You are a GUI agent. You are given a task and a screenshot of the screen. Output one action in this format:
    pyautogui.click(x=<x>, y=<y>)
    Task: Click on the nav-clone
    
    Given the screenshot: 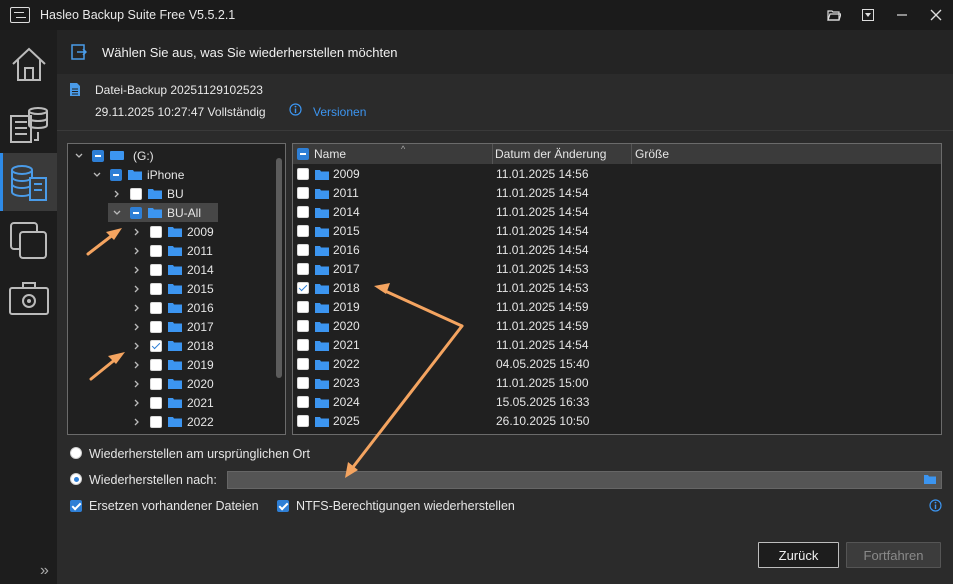 What is the action you would take?
    pyautogui.click(x=28, y=240)
    